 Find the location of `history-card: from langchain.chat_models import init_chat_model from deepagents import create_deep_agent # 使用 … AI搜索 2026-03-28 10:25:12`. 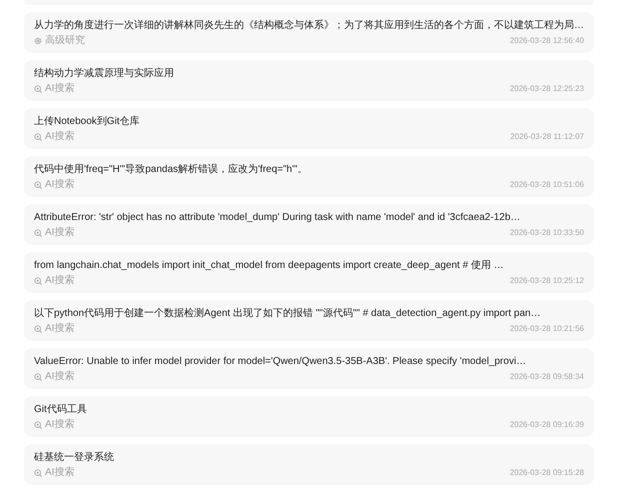

history-card: from langchain.chat_models import init_chat_model from deepagents import create_deep_agent # 使用 … AI搜索 2026-03-28 10:25:12 is located at coordinates (309, 272).